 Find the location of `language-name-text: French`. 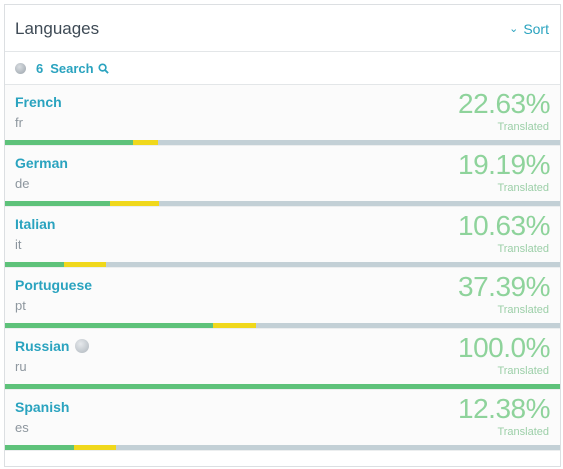

language-name-text: French is located at coordinates (38, 102).